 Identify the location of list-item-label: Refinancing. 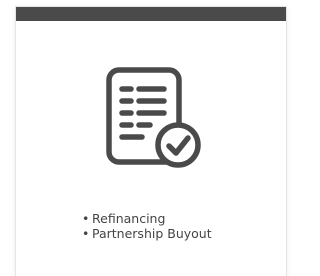
(129, 218).